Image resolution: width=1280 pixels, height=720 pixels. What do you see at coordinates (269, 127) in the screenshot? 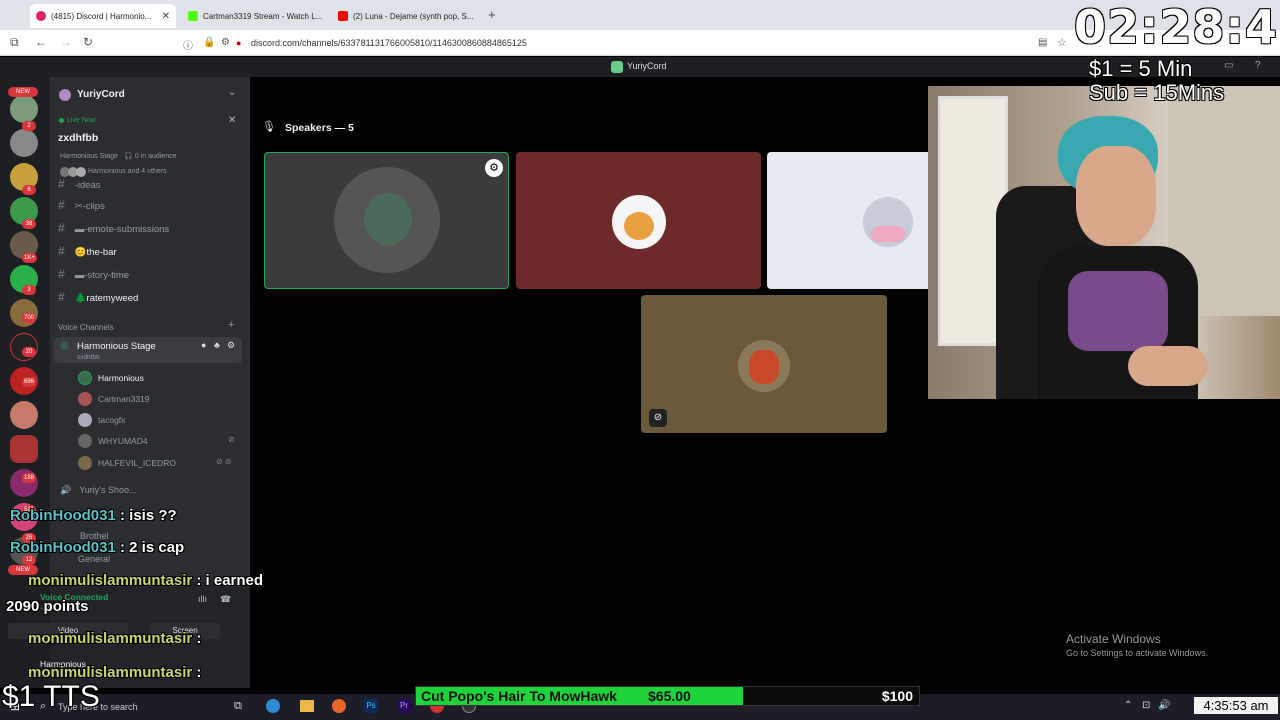
I see `microphone-icon: 🎙` at bounding box center [269, 127].